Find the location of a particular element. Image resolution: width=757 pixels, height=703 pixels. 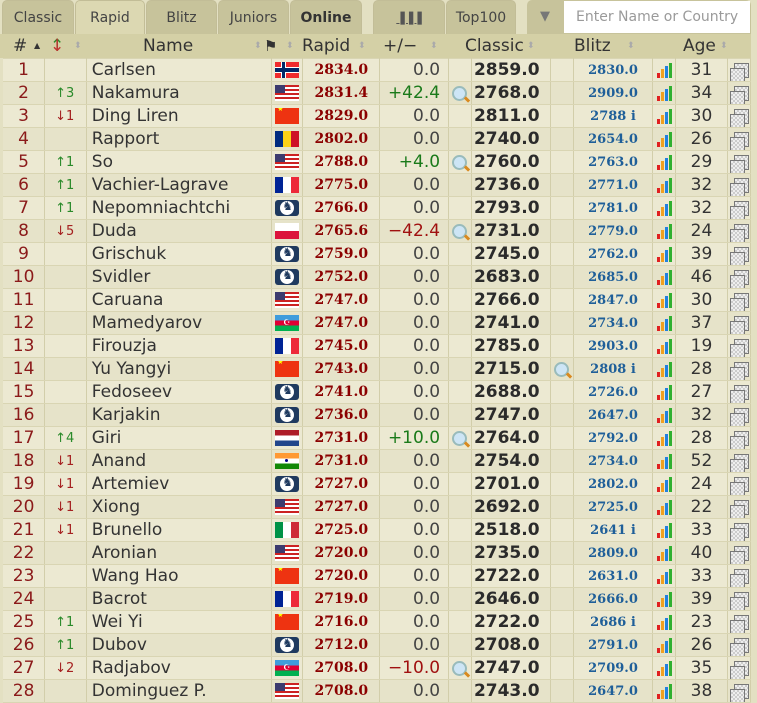

table-row: 24 Bacrot 2719.0 0.0 2646.0 2666.0 39 is located at coordinates (377, 599).